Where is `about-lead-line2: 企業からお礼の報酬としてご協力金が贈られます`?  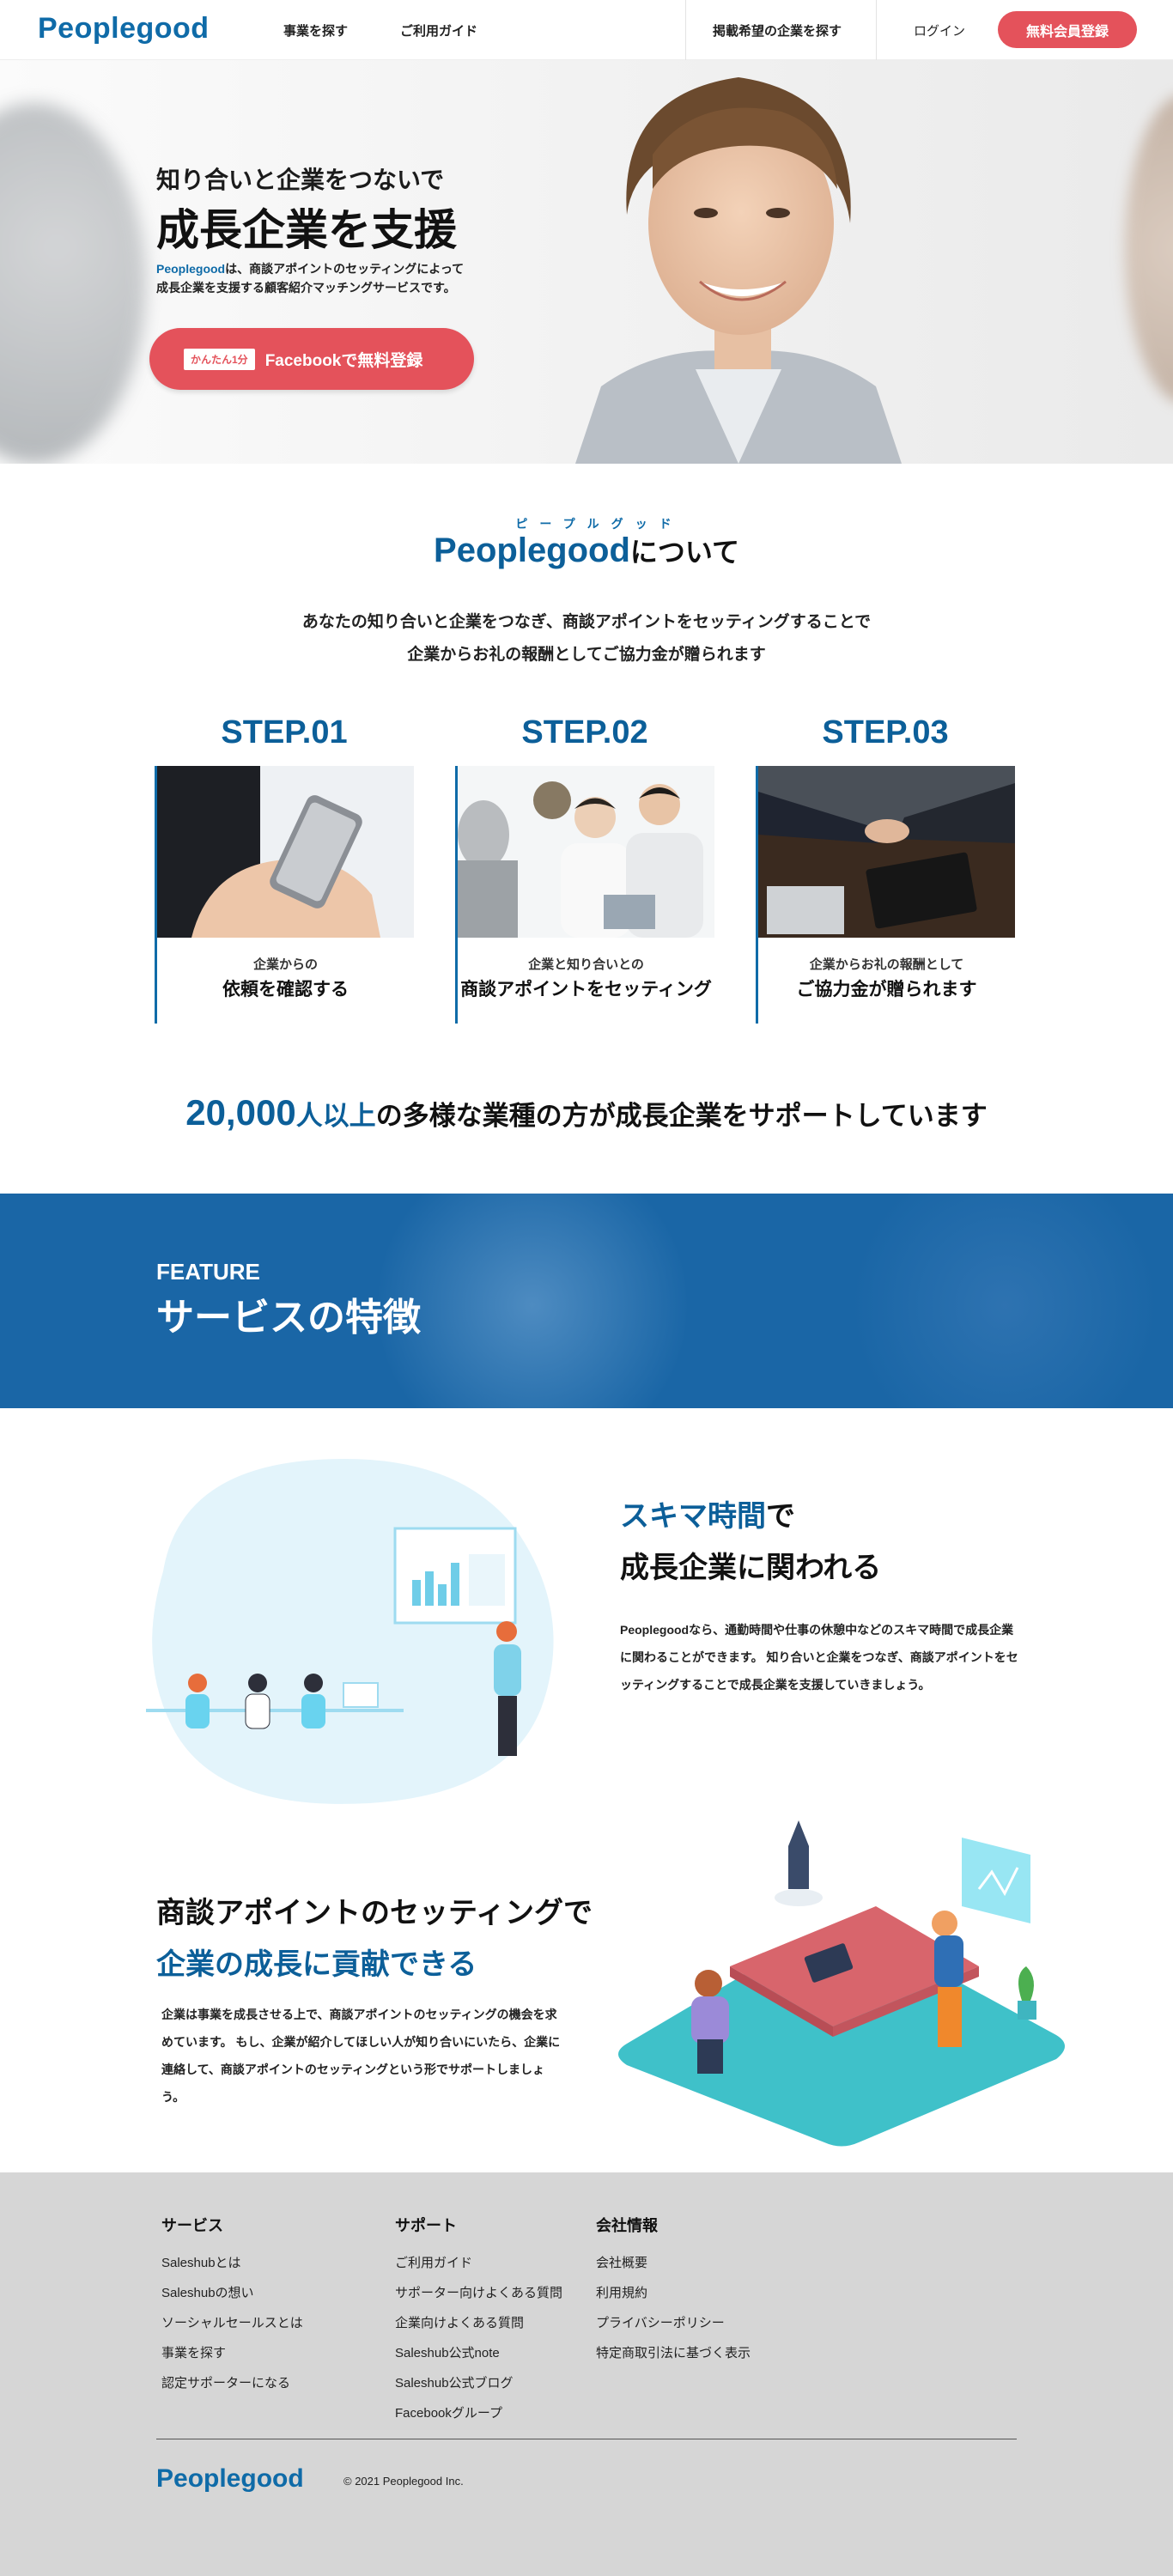 about-lead-line2: 企業からお礼の報酬としてご協力金が贈られます is located at coordinates (586, 655).